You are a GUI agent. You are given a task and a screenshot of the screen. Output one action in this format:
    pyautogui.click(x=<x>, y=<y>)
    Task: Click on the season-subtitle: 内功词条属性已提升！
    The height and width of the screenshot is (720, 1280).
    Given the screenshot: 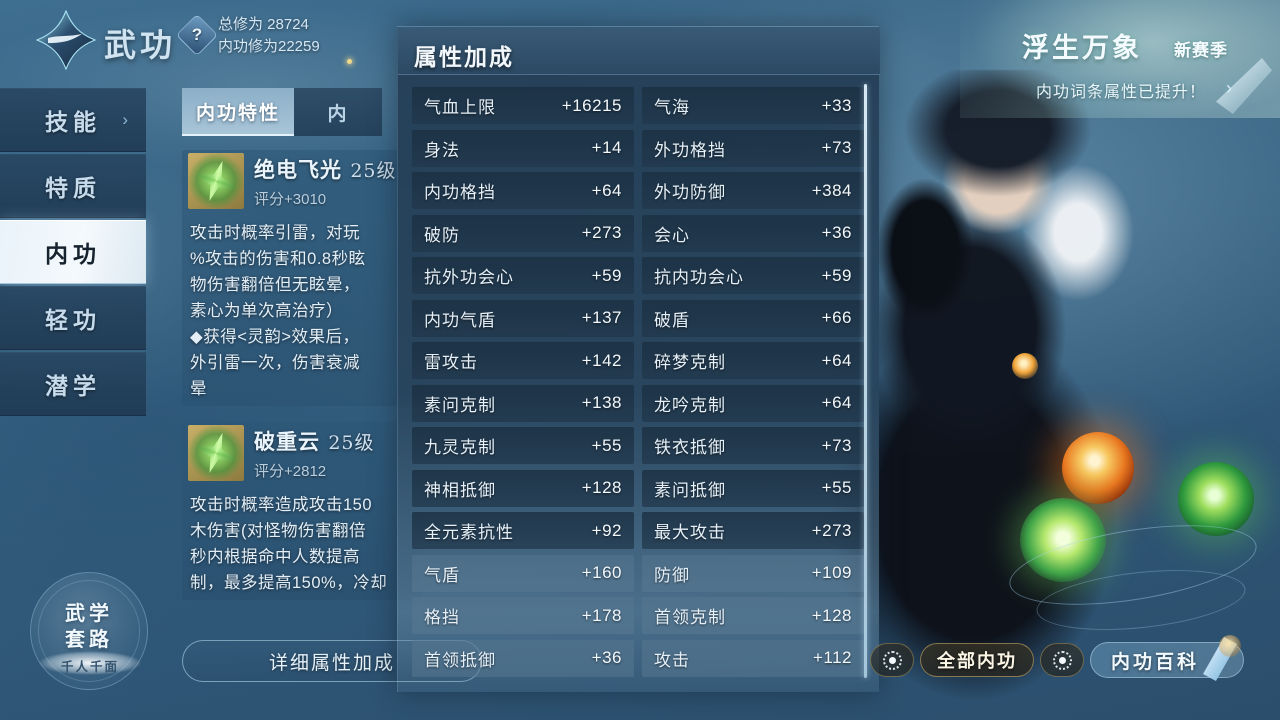 What is the action you would take?
    pyautogui.click(x=1120, y=92)
    